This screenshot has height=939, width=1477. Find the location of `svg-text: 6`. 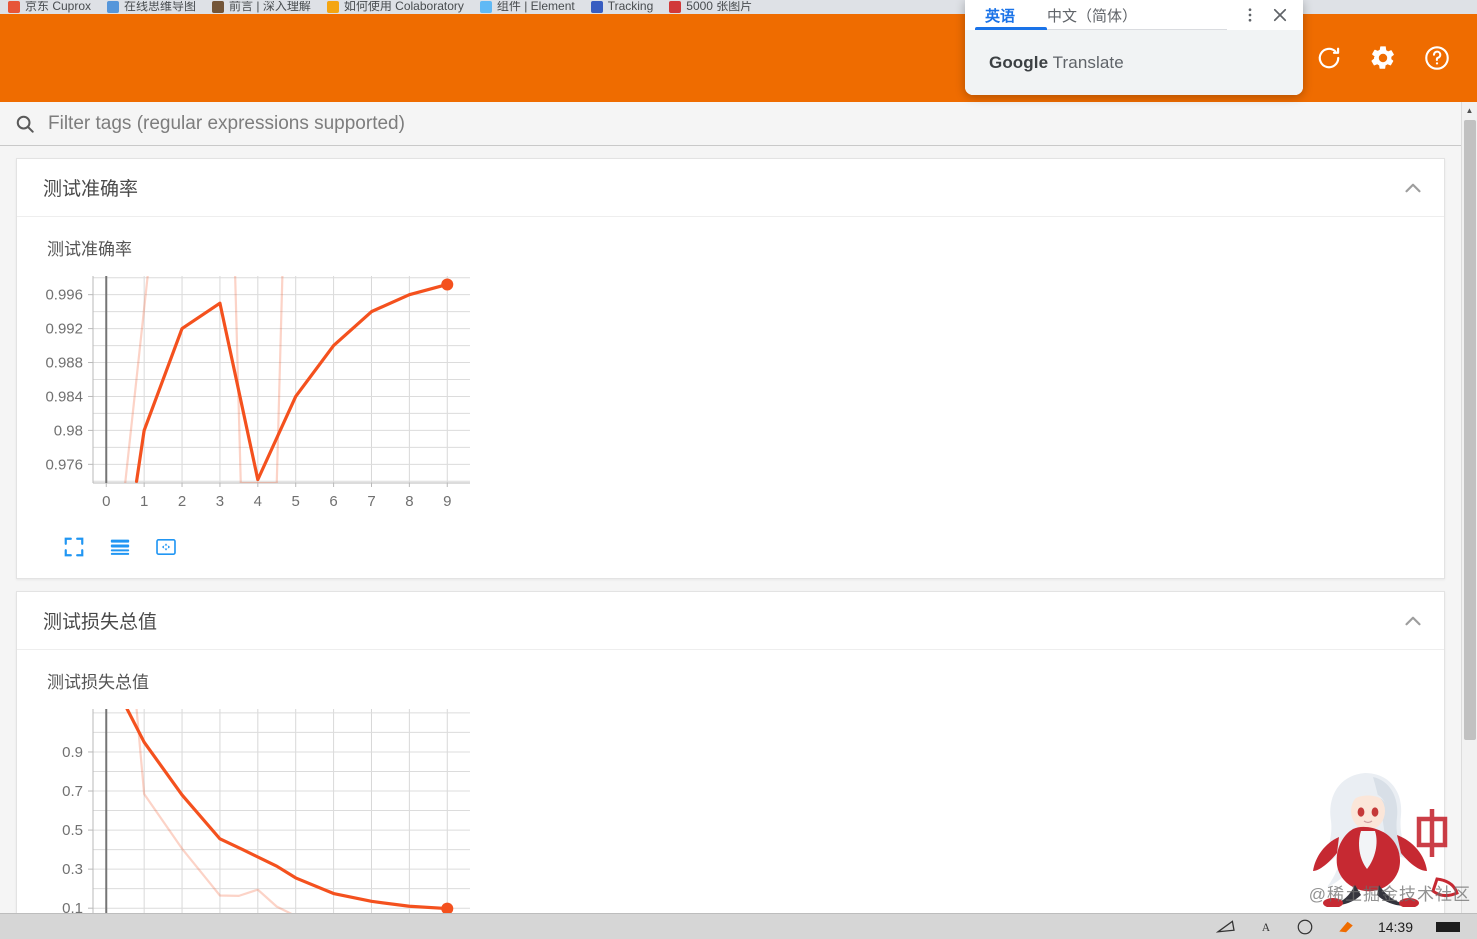

svg-text: 6 is located at coordinates (333, 501).